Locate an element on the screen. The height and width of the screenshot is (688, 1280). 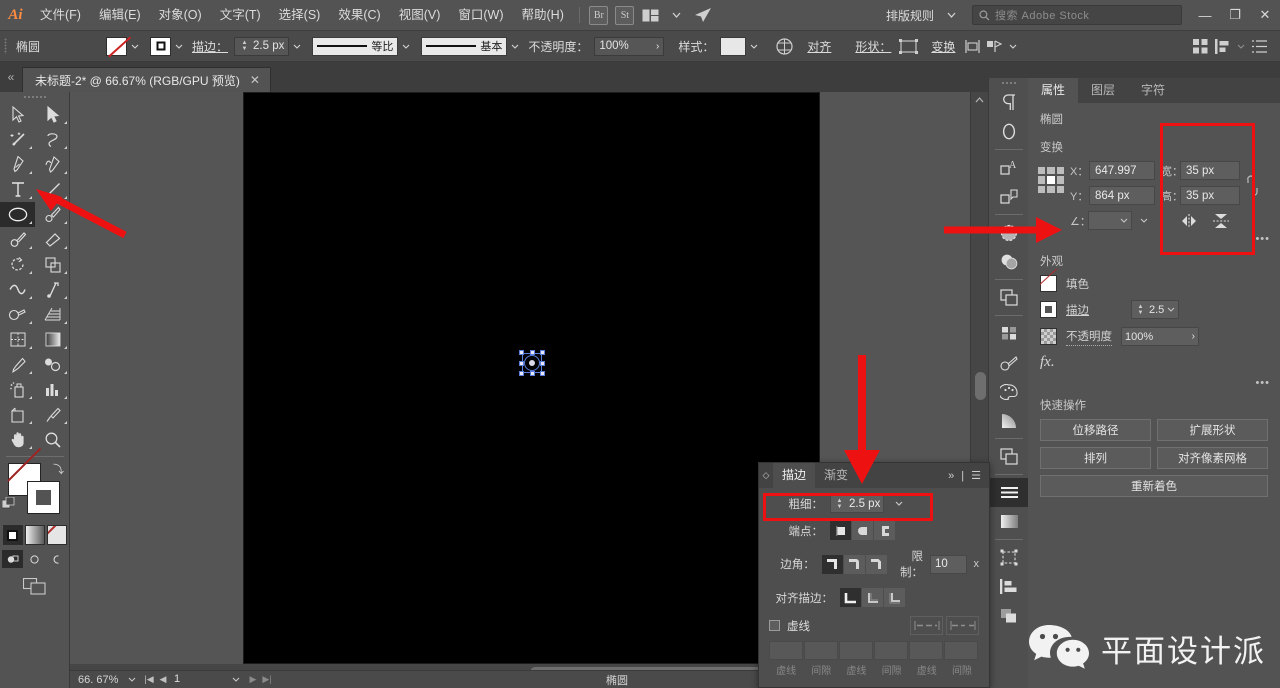
direct-selection-tool is located at coordinates (52, 114).